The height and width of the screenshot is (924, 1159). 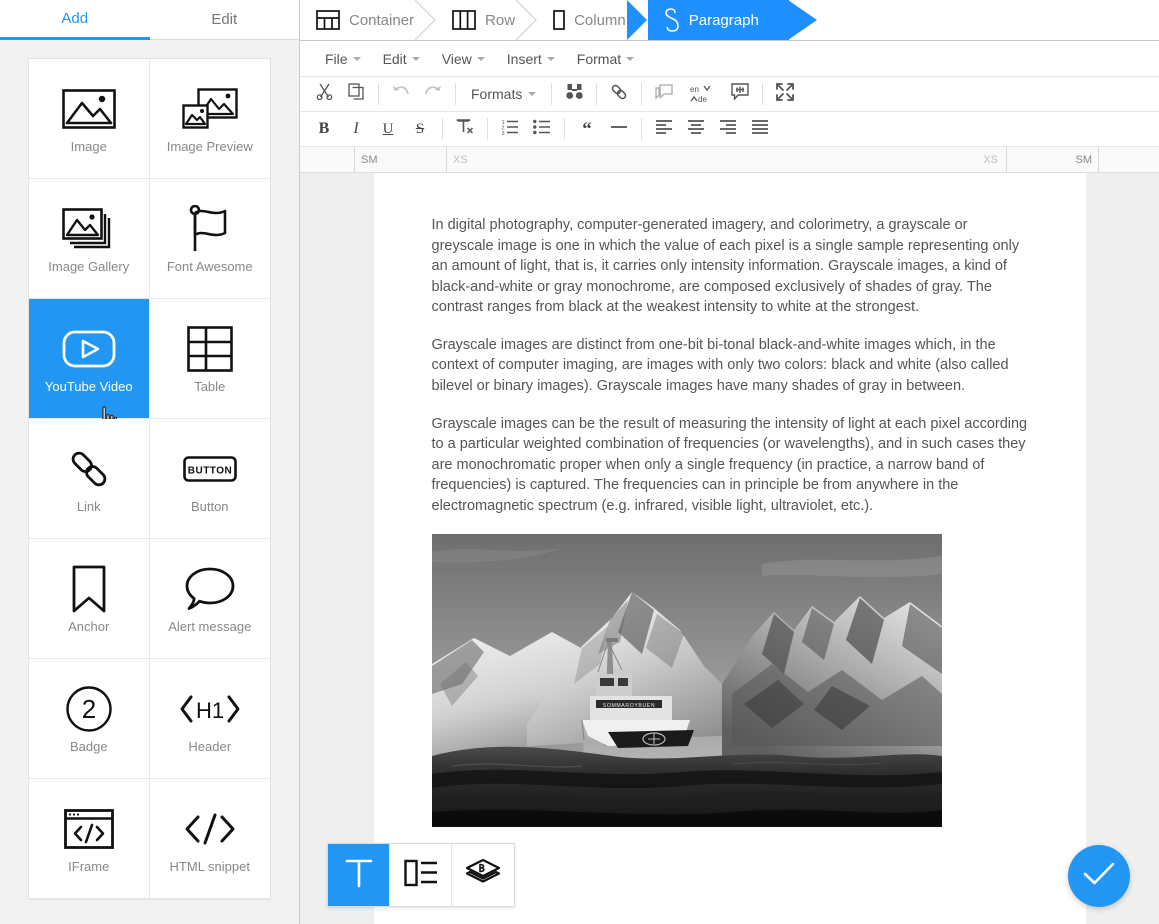 What do you see at coordinates (605, 59) in the screenshot?
I see `menu-format: Format` at bounding box center [605, 59].